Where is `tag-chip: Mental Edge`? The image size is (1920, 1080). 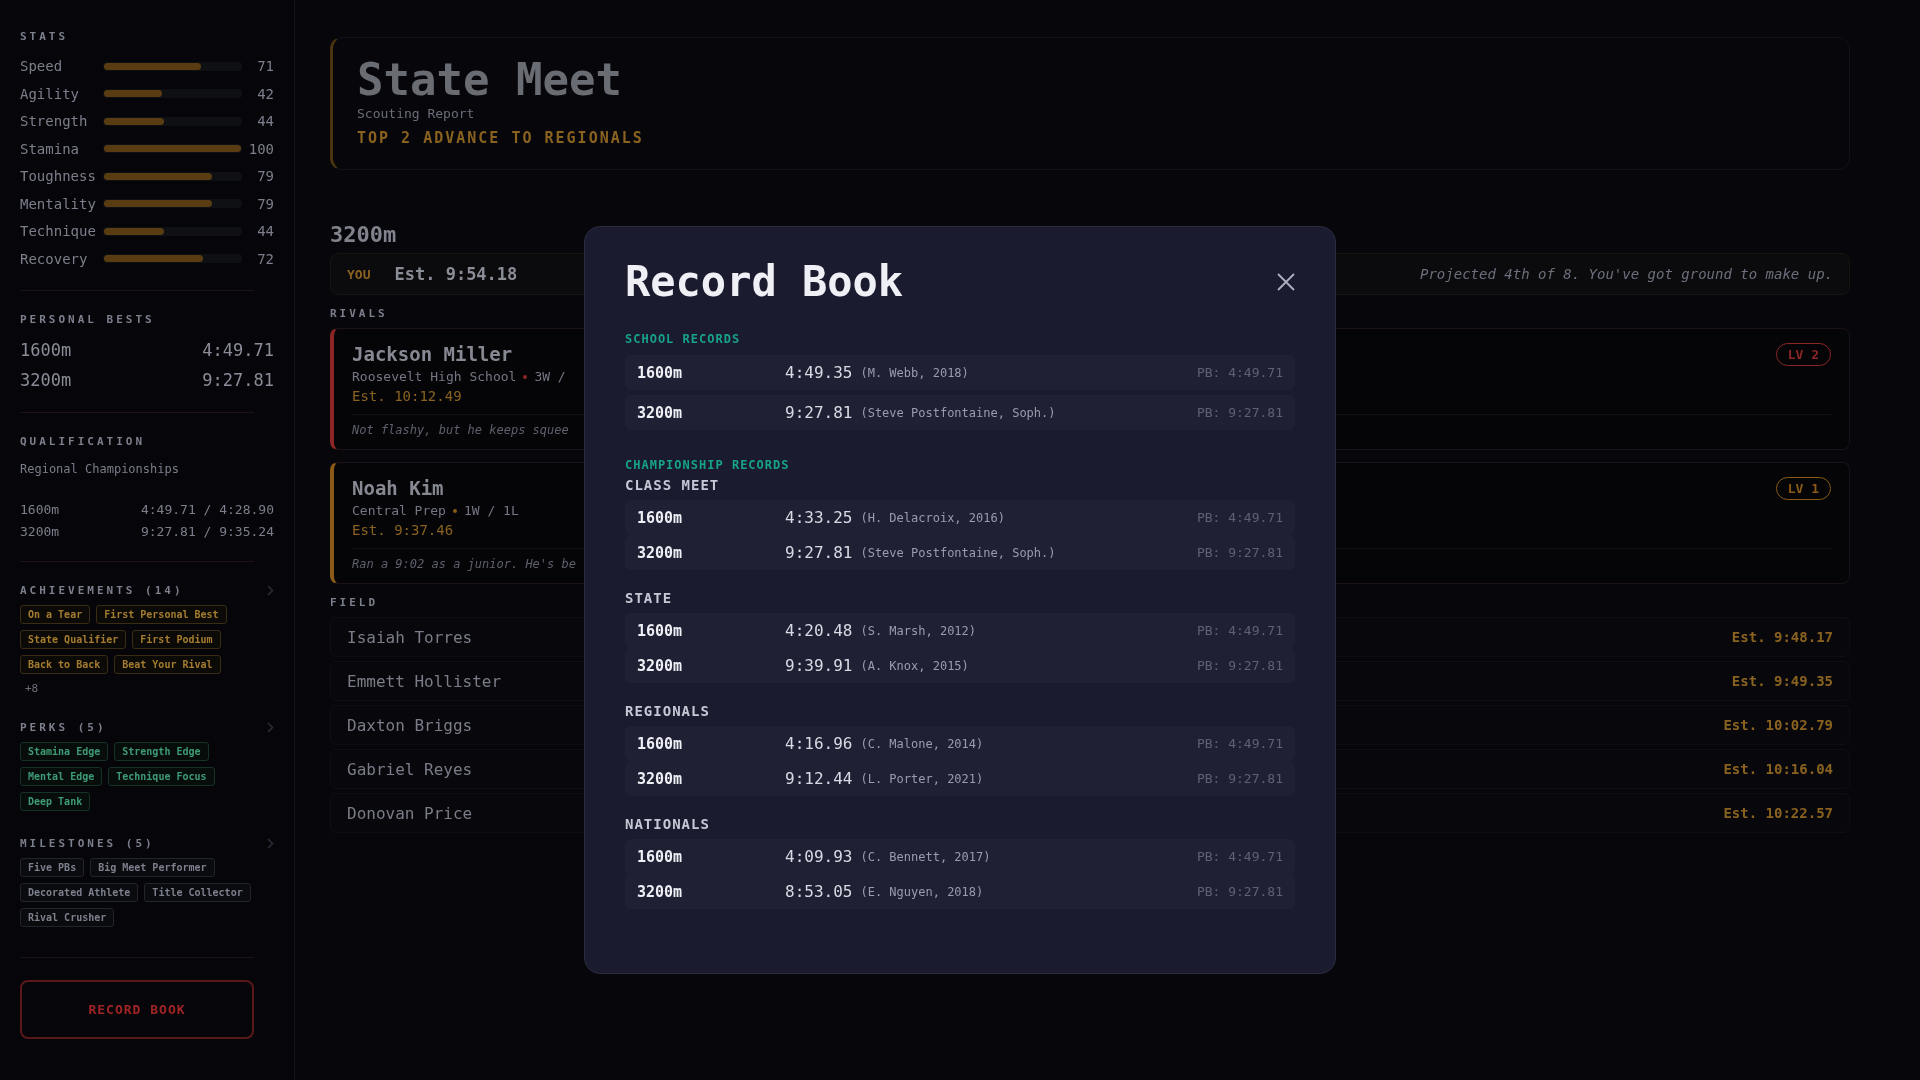 tag-chip: Mental Edge is located at coordinates (61, 776).